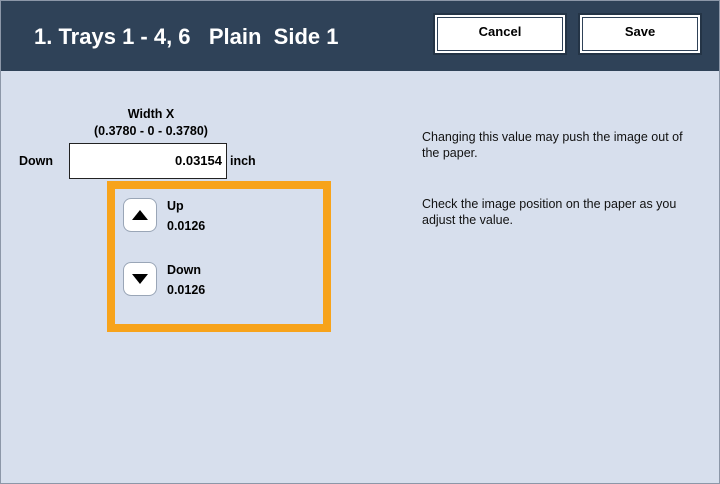 The height and width of the screenshot is (484, 720). Describe the element at coordinates (184, 270) in the screenshot. I see `down-label: Down` at that location.